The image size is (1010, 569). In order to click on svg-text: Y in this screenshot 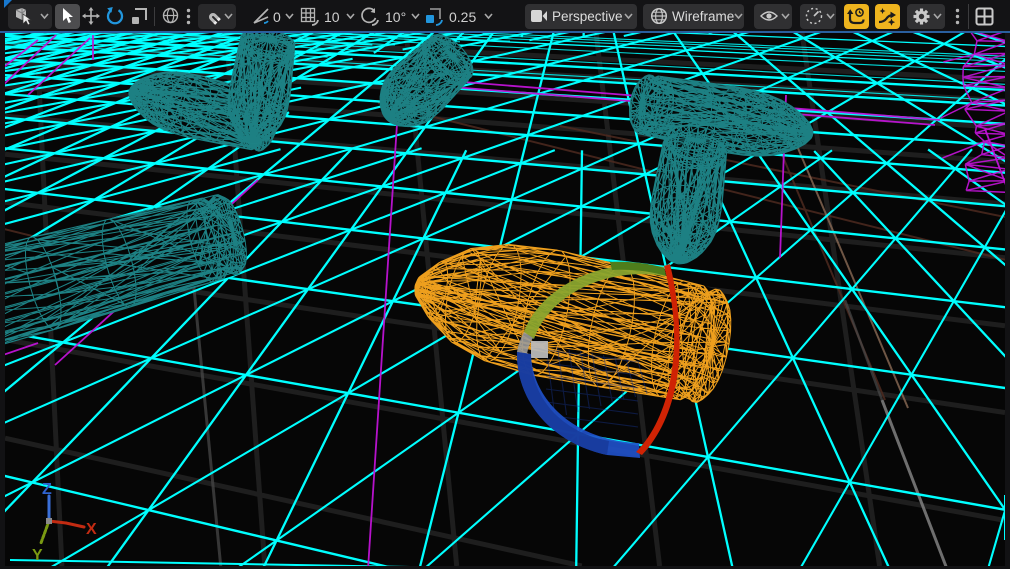, I will do `click(37, 555)`.